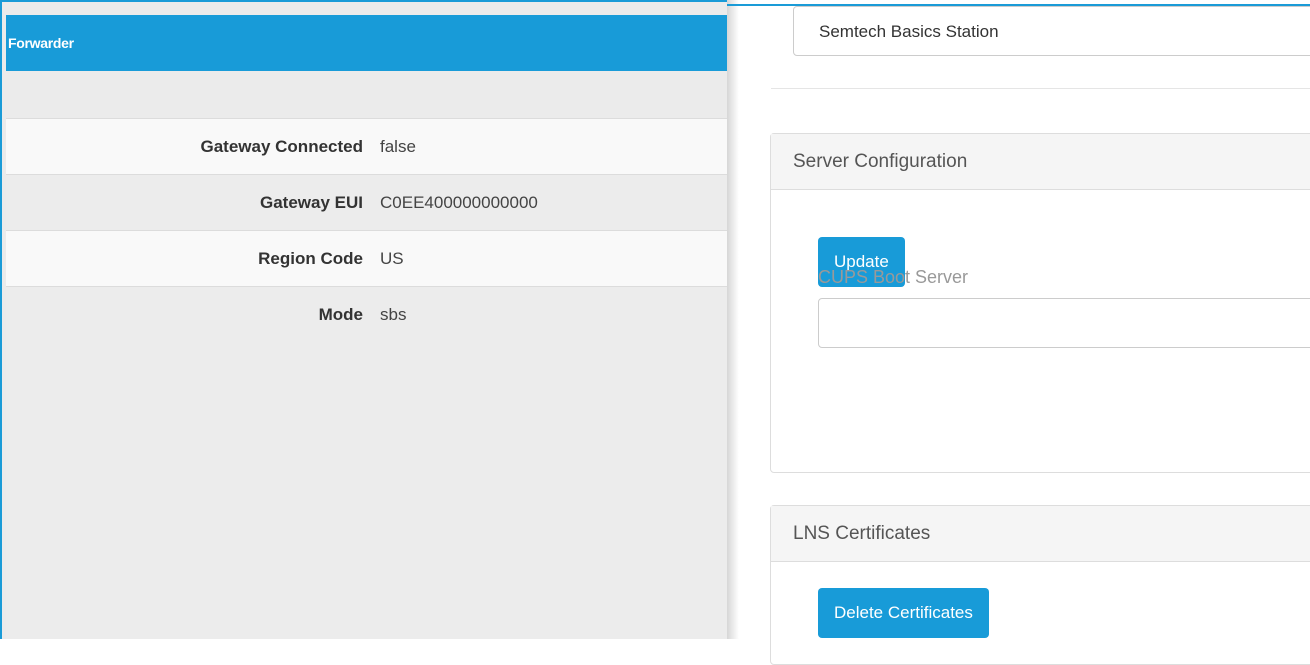  What do you see at coordinates (1051, 31) in the screenshot?
I see `mode-select: Semtech Basics Station` at bounding box center [1051, 31].